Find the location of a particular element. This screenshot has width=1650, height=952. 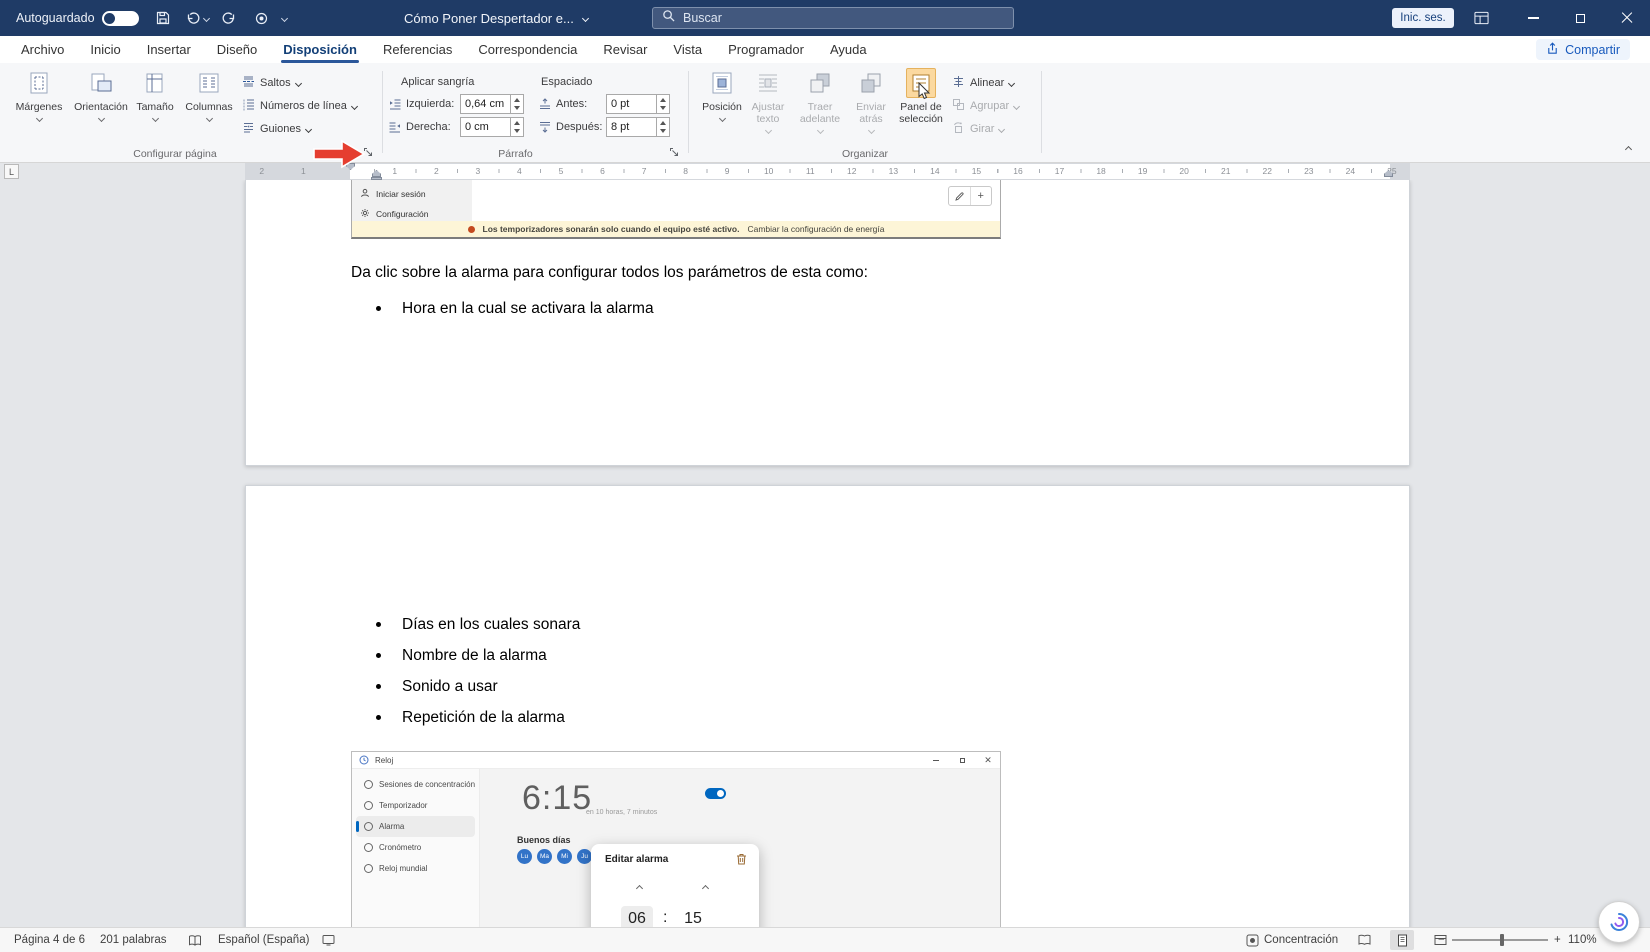

ribbon-tab: Correspondencia is located at coordinates (527, 49).